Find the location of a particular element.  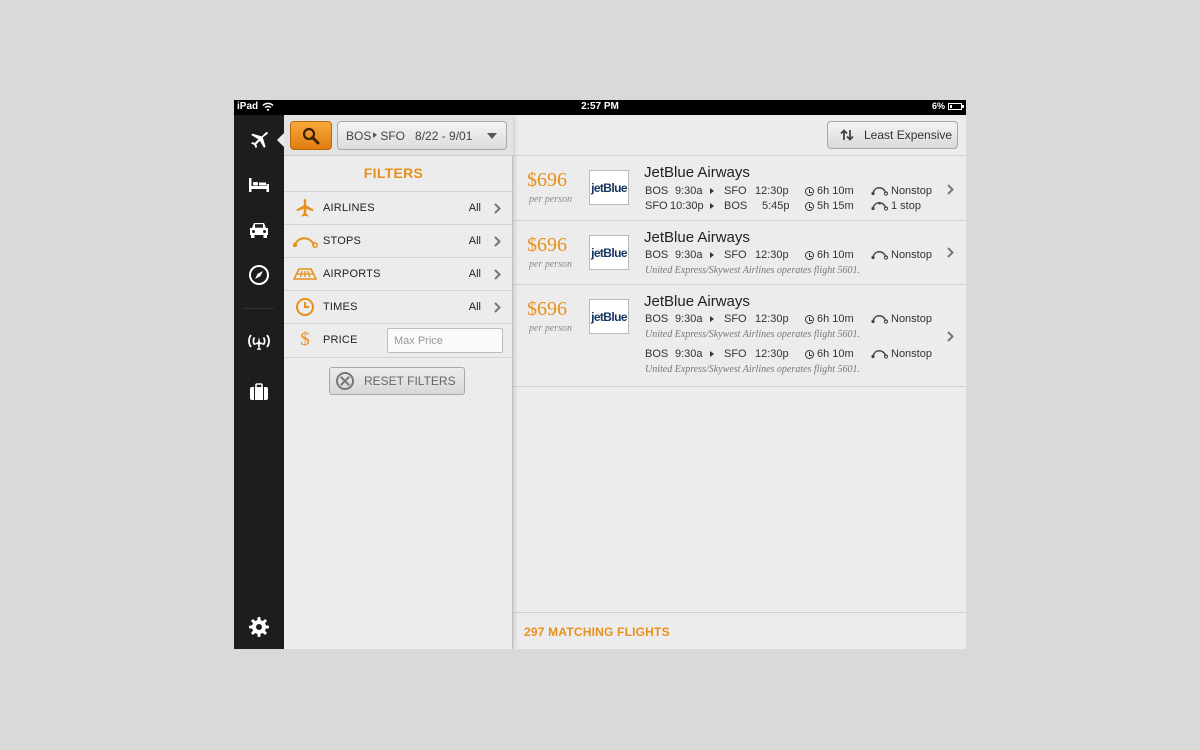

max-price-input is located at coordinates (445, 340).